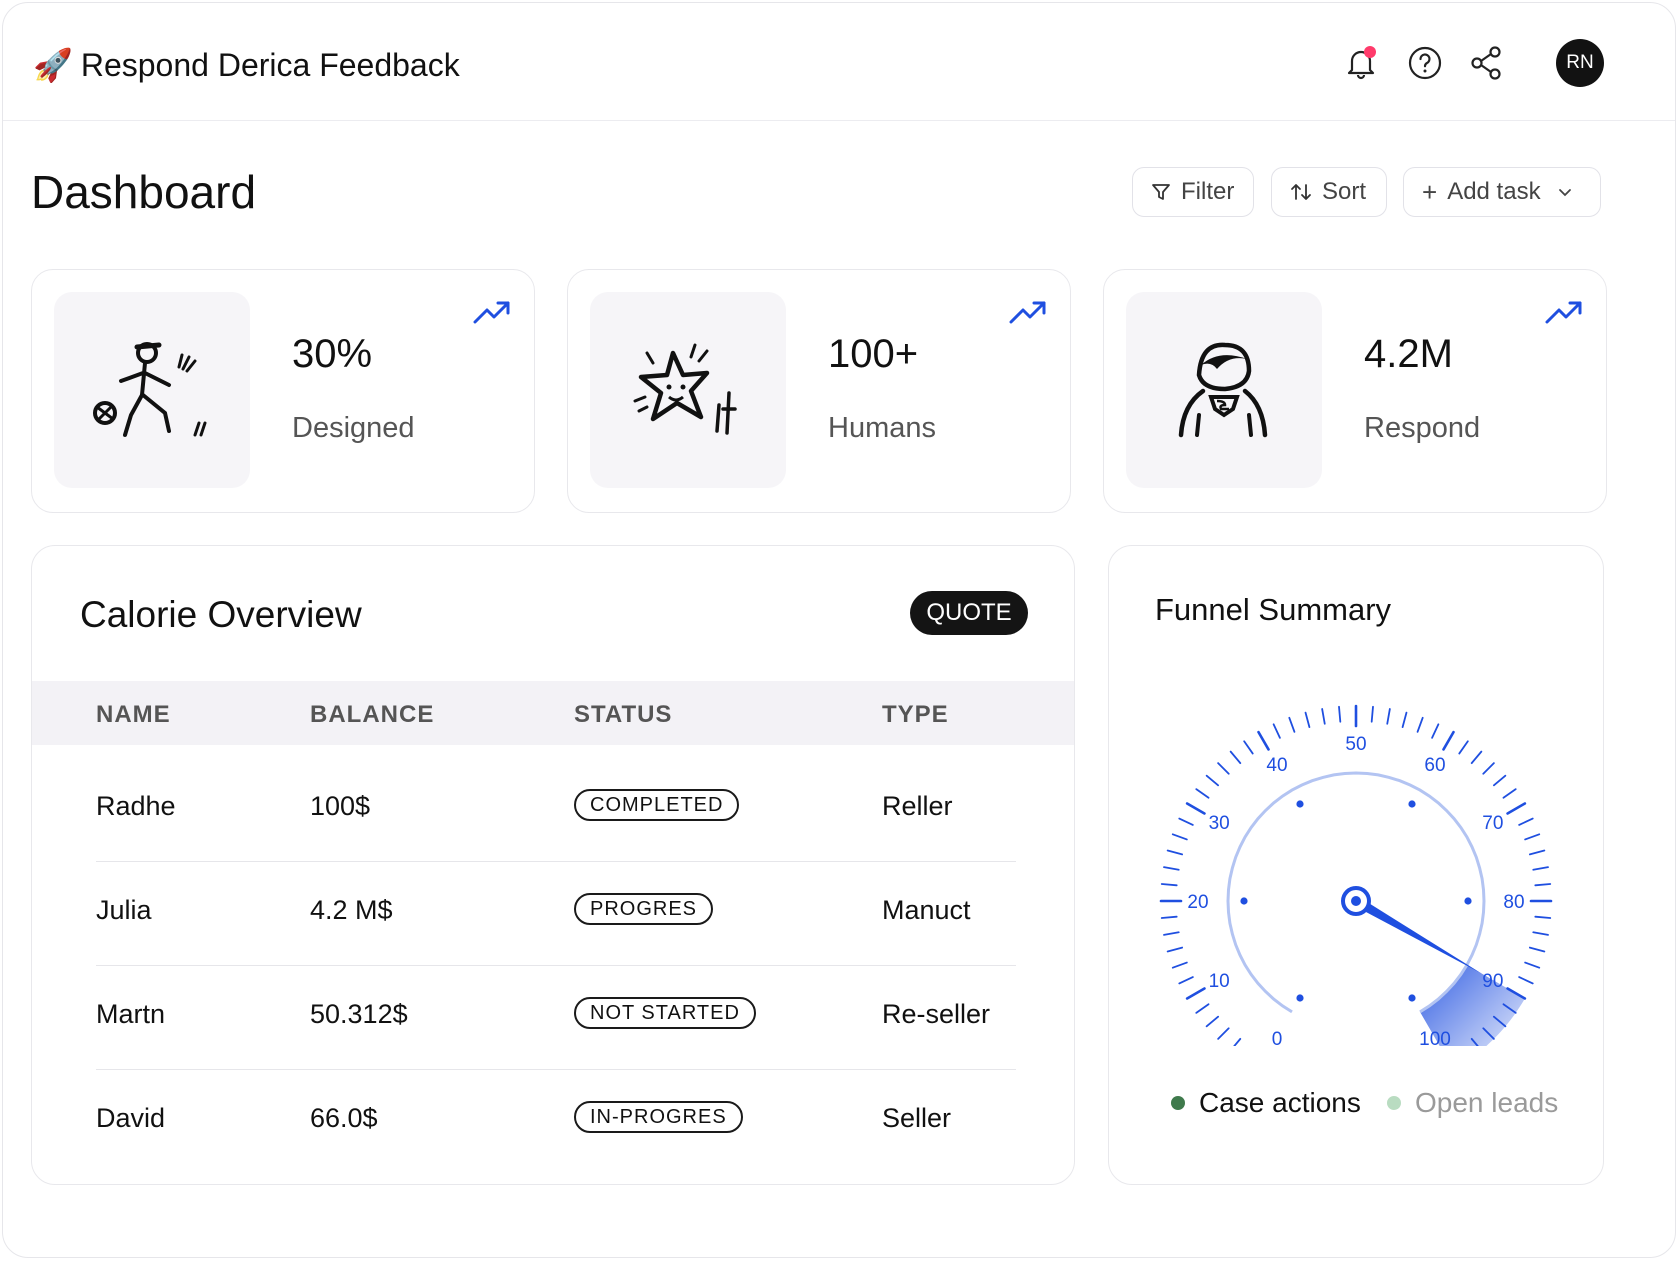 This screenshot has width=1680, height=1262. What do you see at coordinates (969, 613) in the screenshot?
I see `quote-badge: QUOTE` at bounding box center [969, 613].